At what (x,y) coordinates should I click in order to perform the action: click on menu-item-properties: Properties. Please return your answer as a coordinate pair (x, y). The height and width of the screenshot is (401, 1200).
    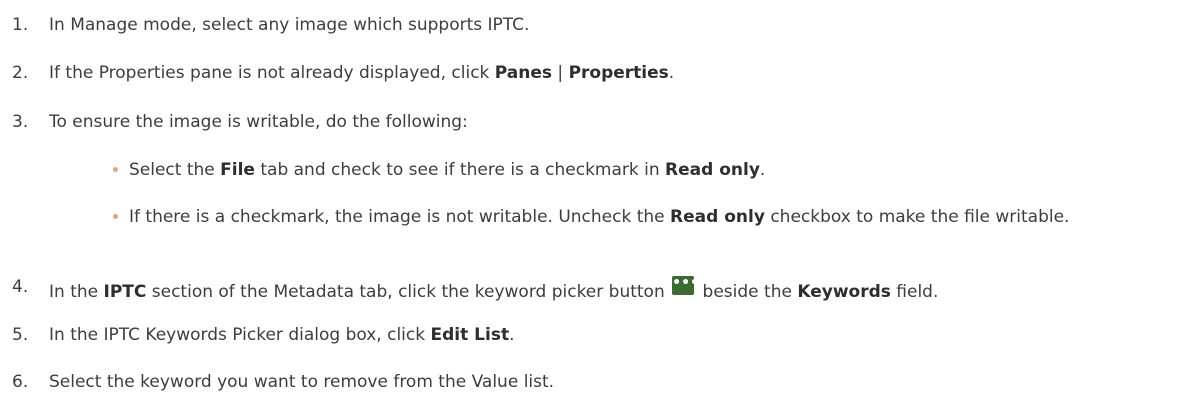
    Looking at the image, I should click on (618, 73).